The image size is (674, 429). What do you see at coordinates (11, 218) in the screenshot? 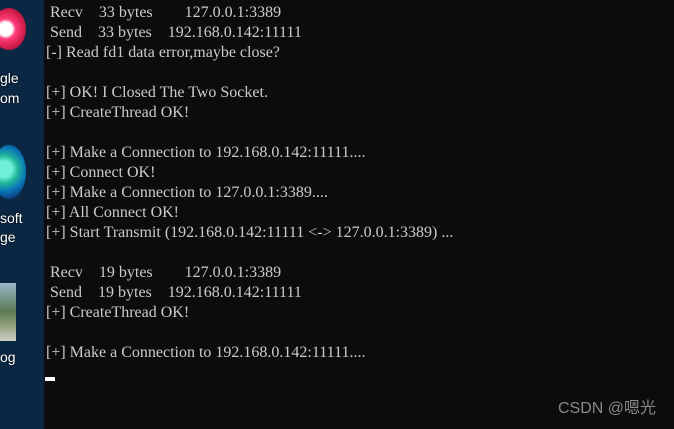
I see `edge-label-part-1: soft` at bounding box center [11, 218].